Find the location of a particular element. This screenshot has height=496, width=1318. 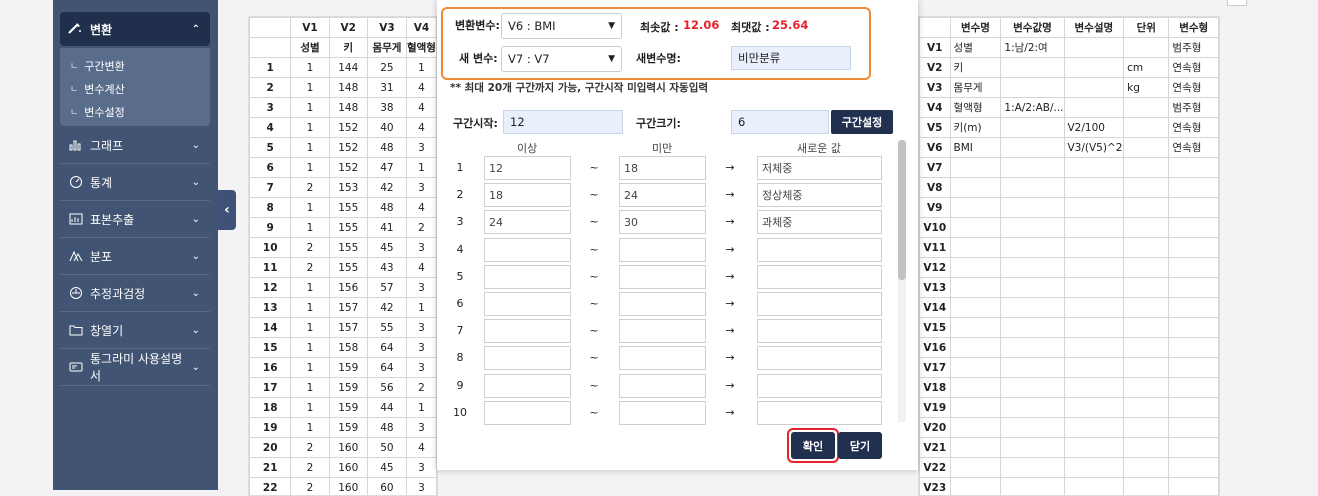

submenu-item-interval: ㄴ구간변환 is located at coordinates (135, 65).